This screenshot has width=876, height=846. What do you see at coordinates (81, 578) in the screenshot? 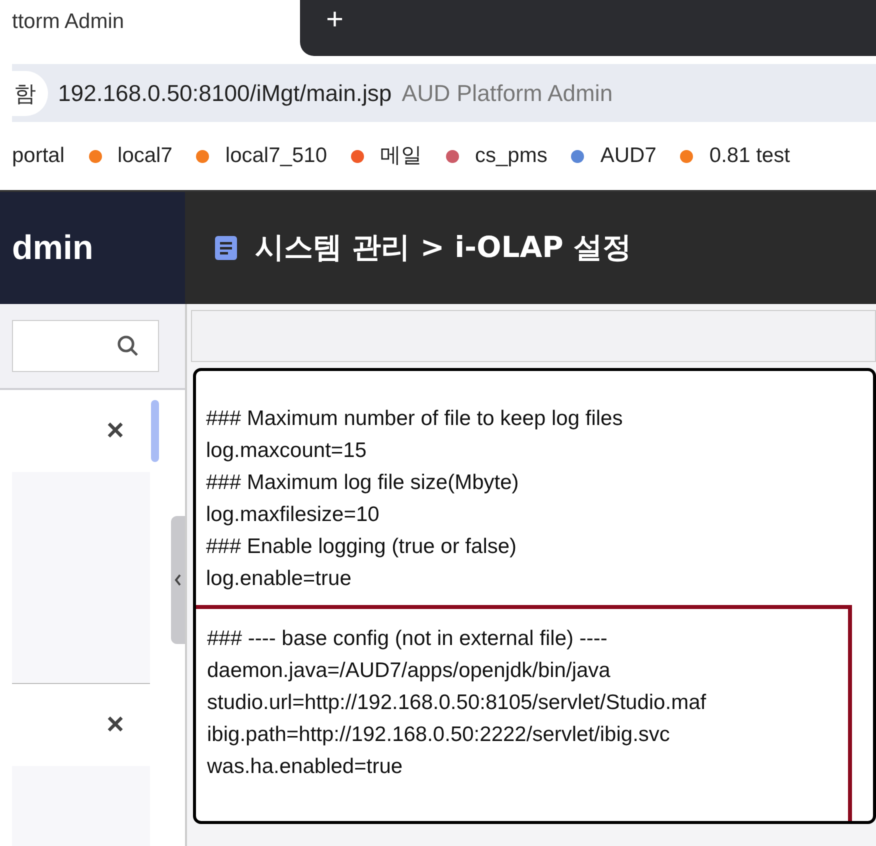
I see `sidebar-item-card` at bounding box center [81, 578].